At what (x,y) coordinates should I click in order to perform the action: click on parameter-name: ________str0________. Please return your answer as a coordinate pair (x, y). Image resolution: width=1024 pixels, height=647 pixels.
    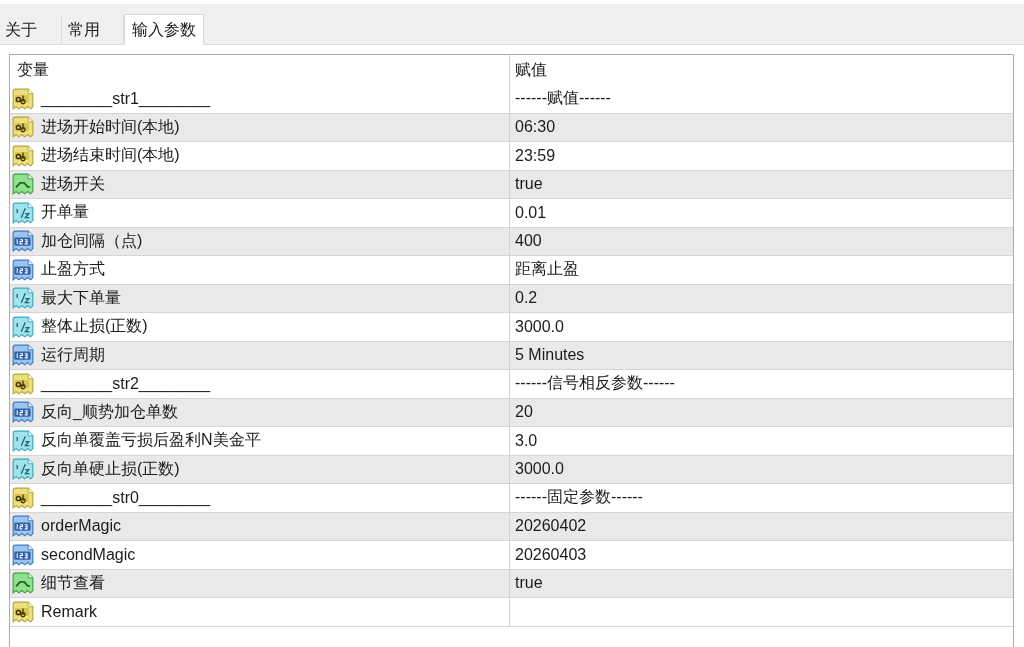
    Looking at the image, I should click on (126, 497).